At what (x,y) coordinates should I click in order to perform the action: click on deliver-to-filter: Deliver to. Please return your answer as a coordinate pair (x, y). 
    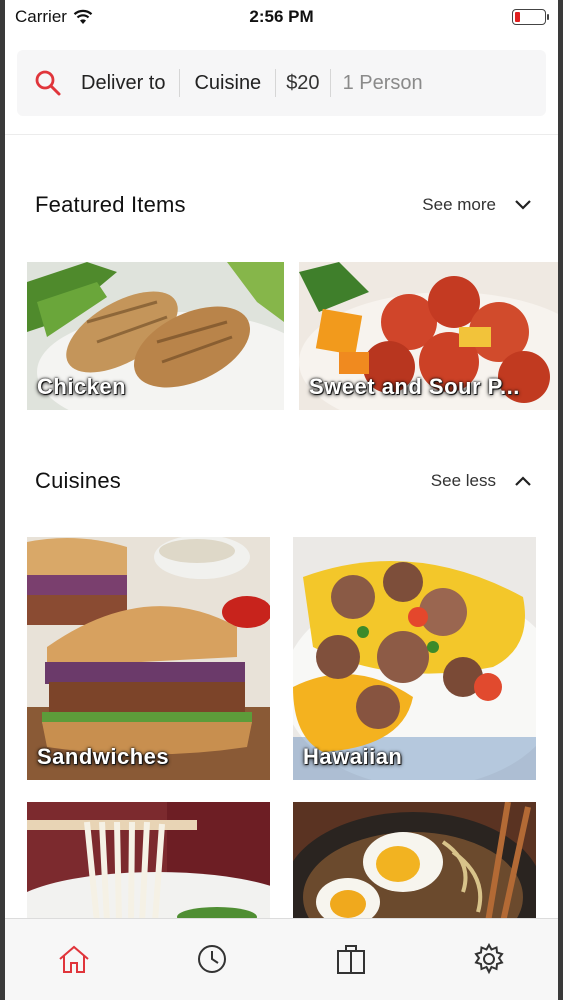
    Looking at the image, I should click on (123, 83).